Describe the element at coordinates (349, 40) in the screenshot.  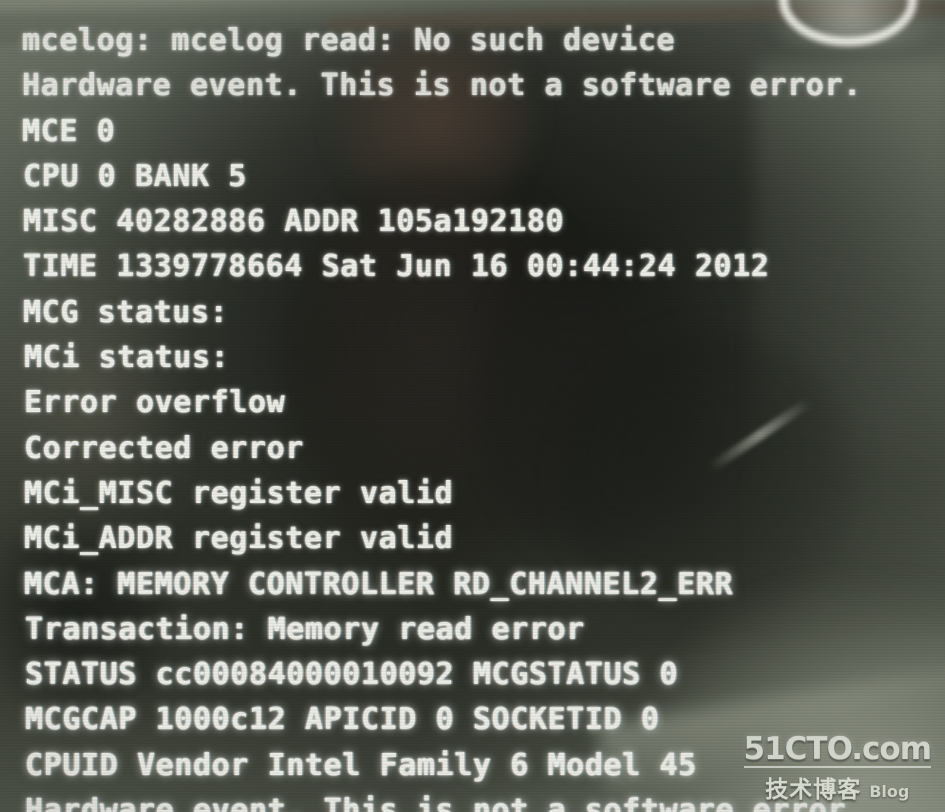
I see `console-line: mcelog: mcelog read: No such device` at that location.